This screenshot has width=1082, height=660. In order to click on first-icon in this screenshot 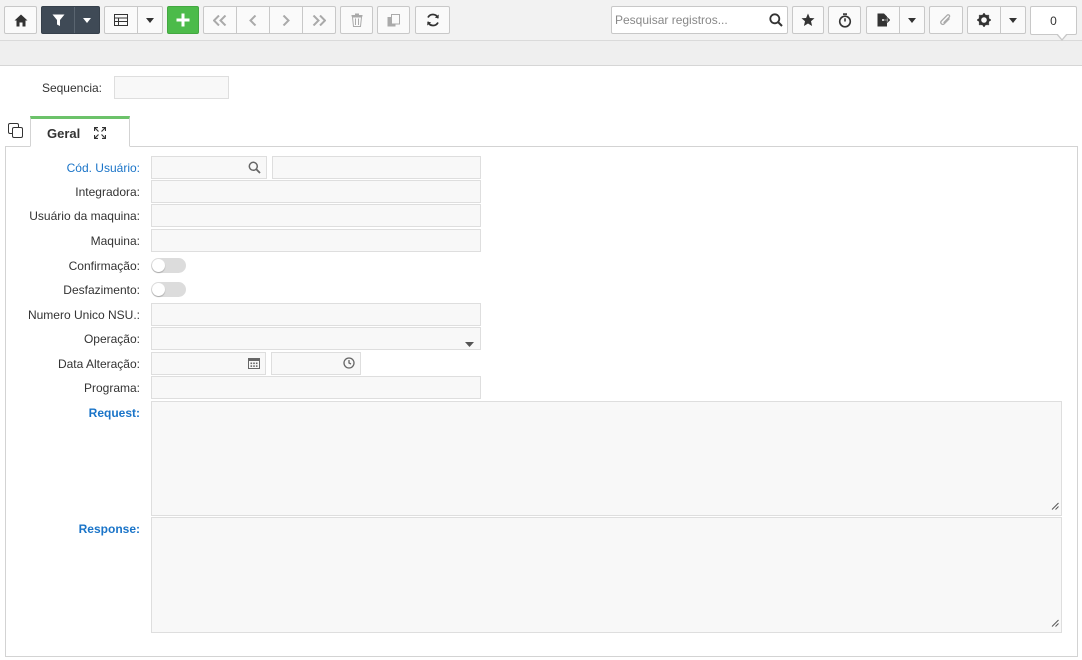, I will do `click(220, 20)`.